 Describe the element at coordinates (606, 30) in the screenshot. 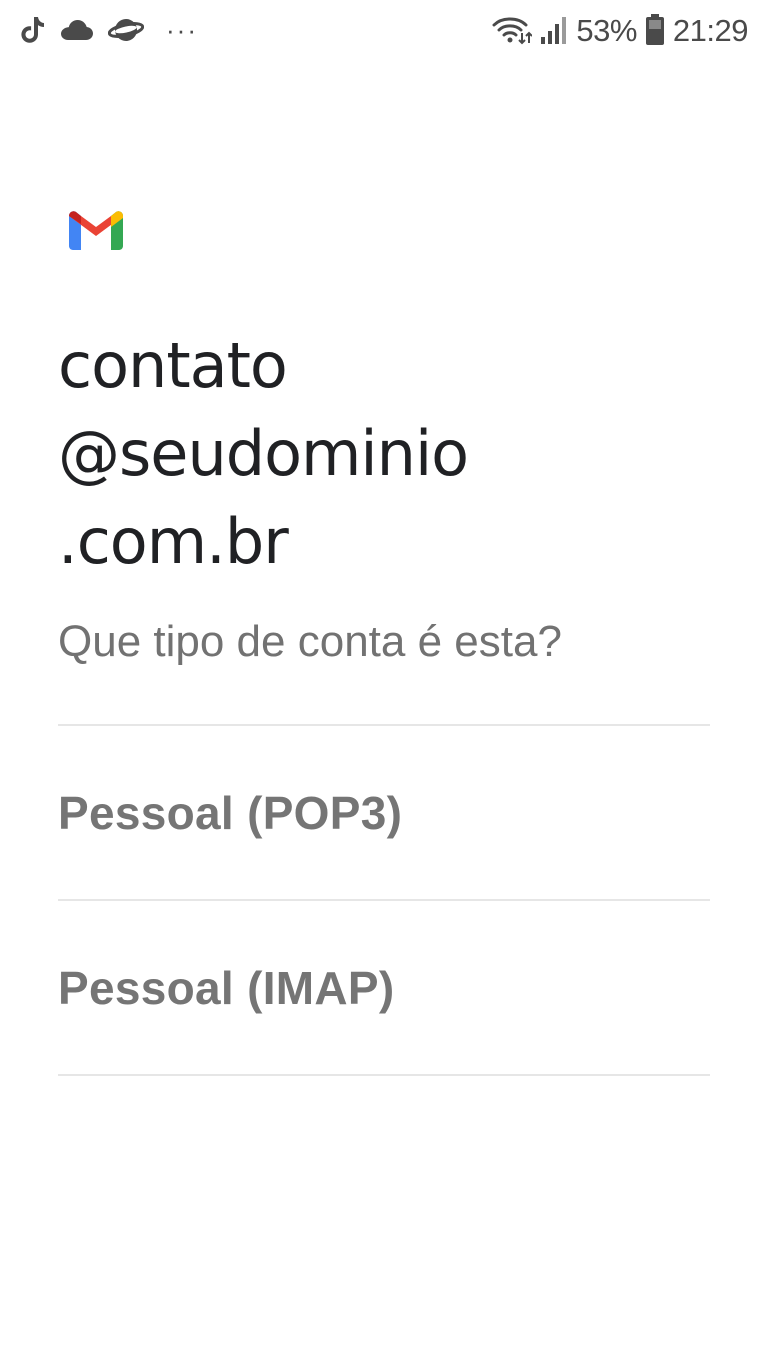

I see `battery-percent: 53%` at that location.